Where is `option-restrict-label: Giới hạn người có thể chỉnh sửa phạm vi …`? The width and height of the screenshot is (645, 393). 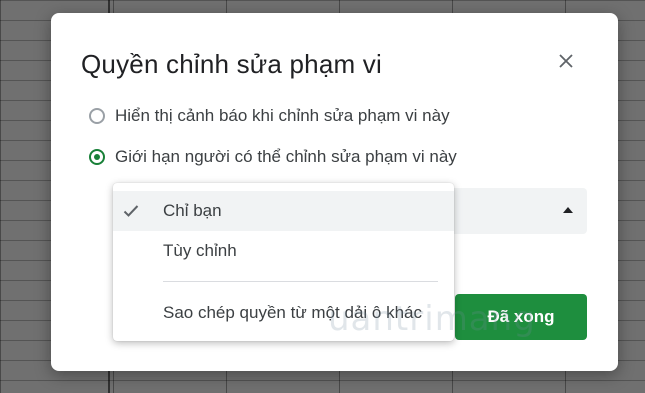 option-restrict-label: Giới hạn người có thể chỉnh sửa phạm vi … is located at coordinates (286, 156).